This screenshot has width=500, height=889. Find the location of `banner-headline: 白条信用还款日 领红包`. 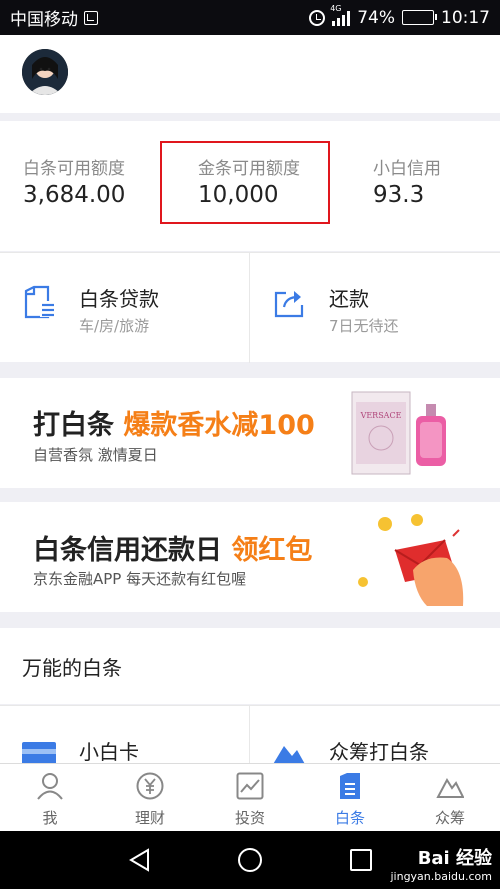

banner-headline: 白条信用还款日 领红包 is located at coordinates (173, 550).